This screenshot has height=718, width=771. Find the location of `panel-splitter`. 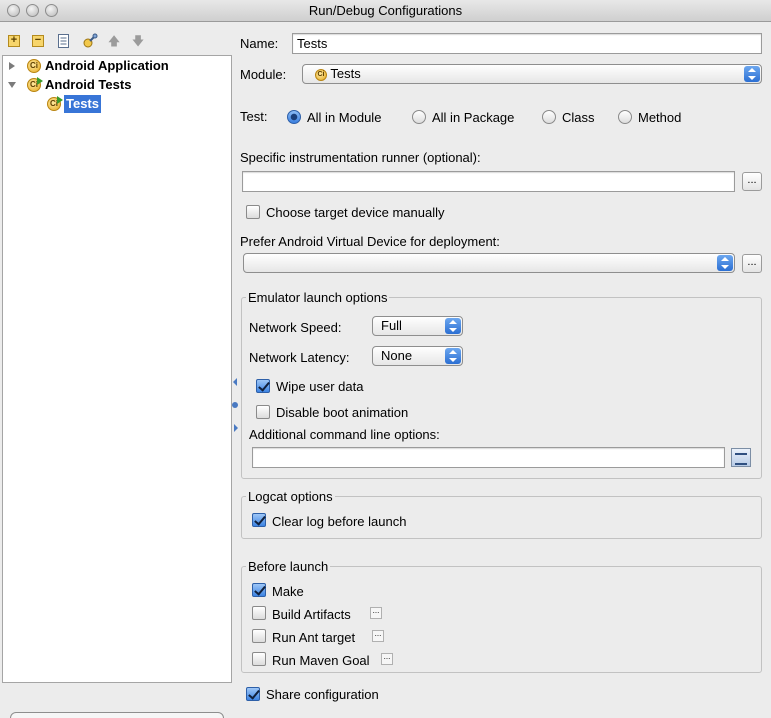

panel-splitter is located at coordinates (235, 370).